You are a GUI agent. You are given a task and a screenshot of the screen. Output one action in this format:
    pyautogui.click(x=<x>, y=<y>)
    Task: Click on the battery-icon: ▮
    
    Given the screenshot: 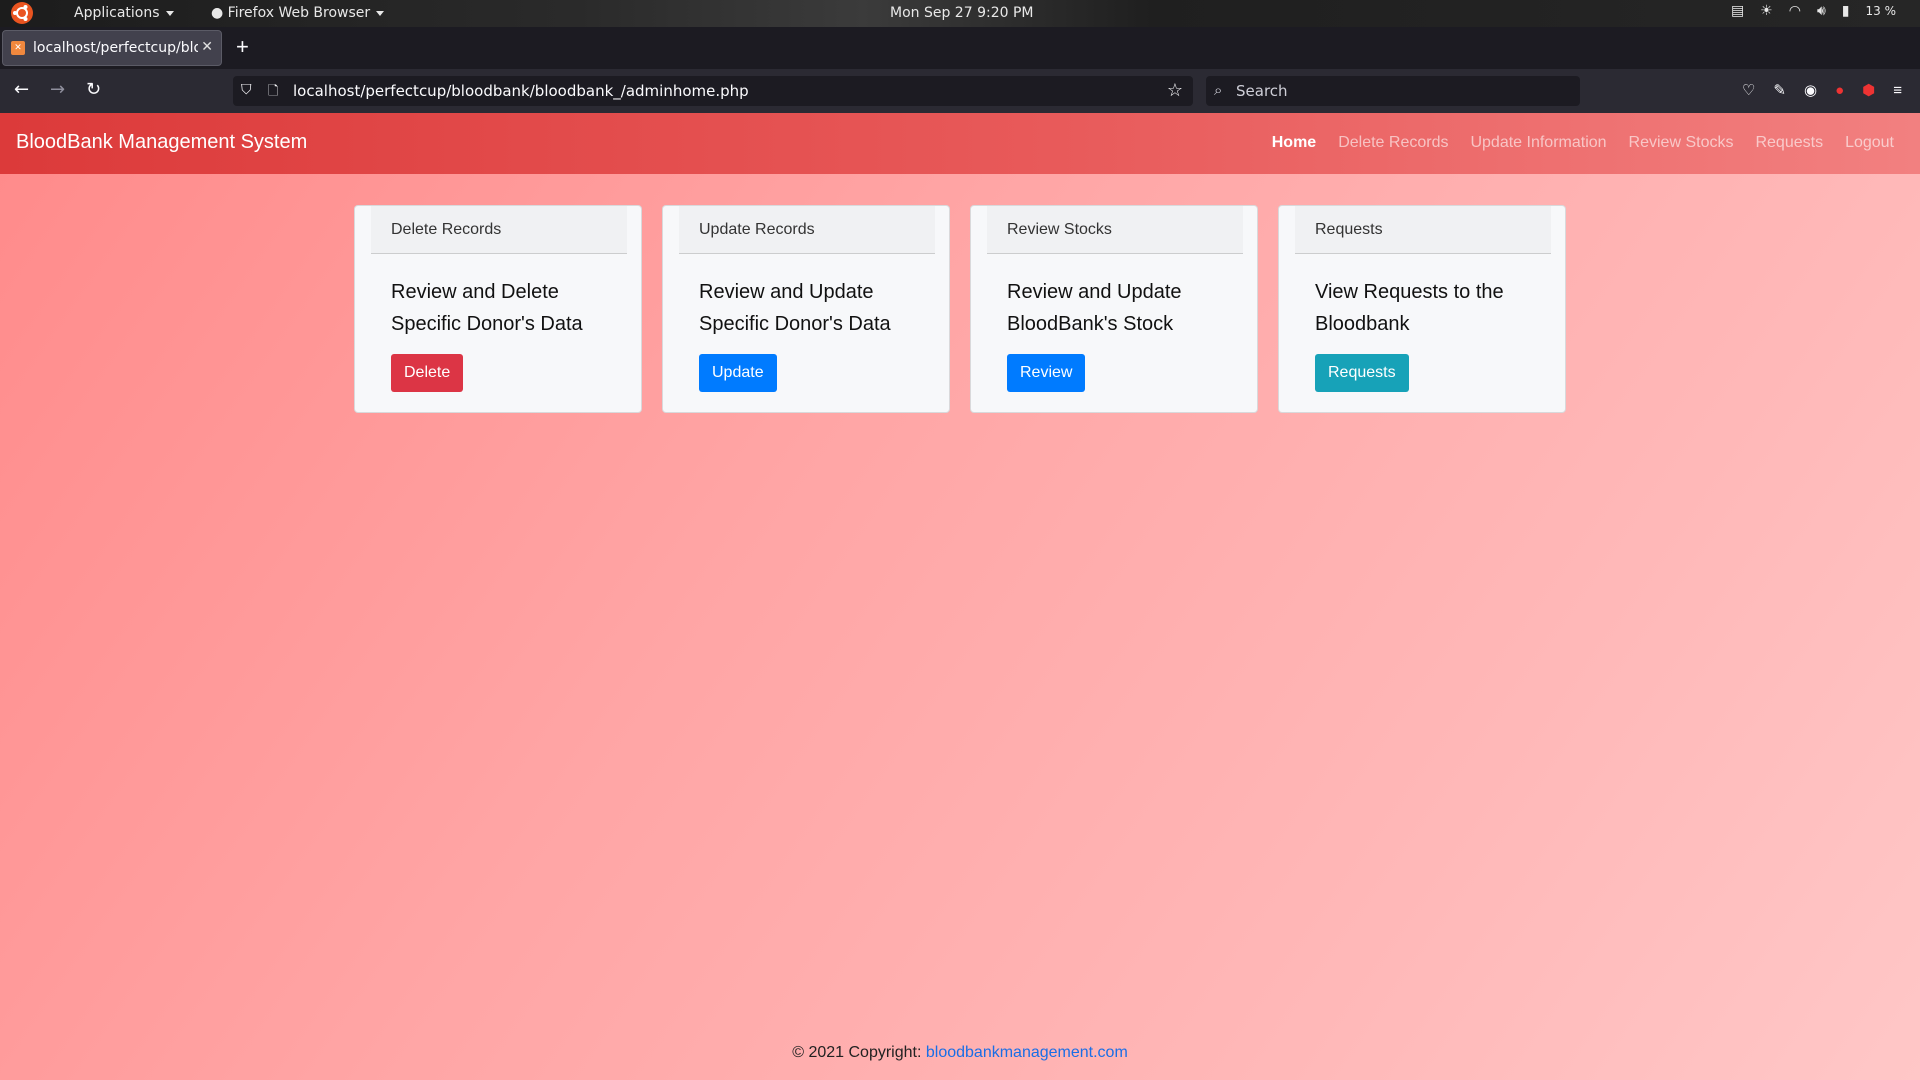 What is the action you would take?
    pyautogui.click(x=1845, y=11)
    